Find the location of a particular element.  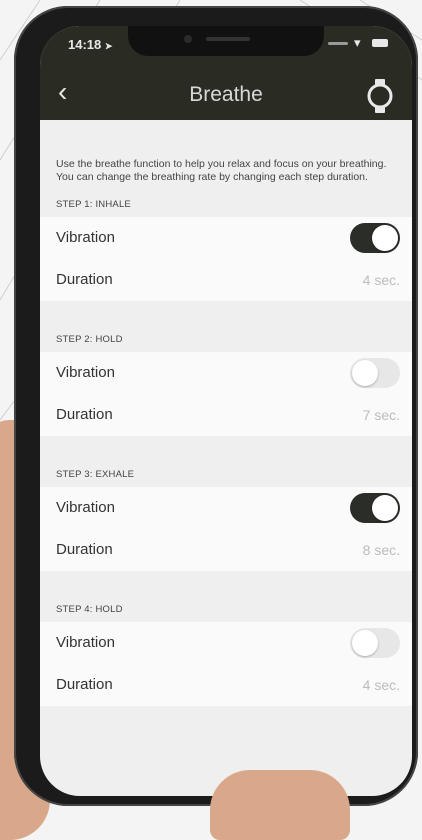

duration-row: Duration 8 sec. is located at coordinates (226, 550).